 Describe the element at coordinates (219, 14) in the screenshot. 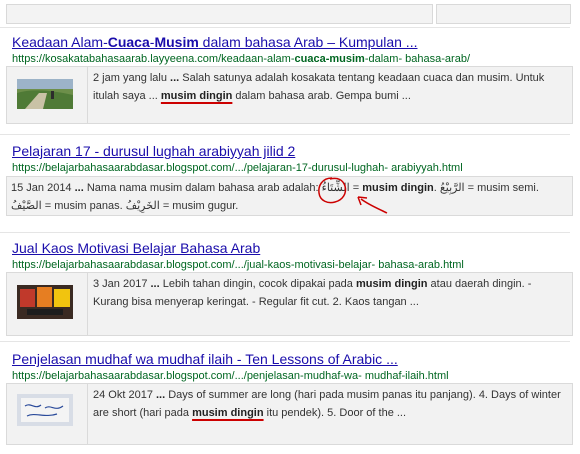

I see `top-box-cell-left` at that location.